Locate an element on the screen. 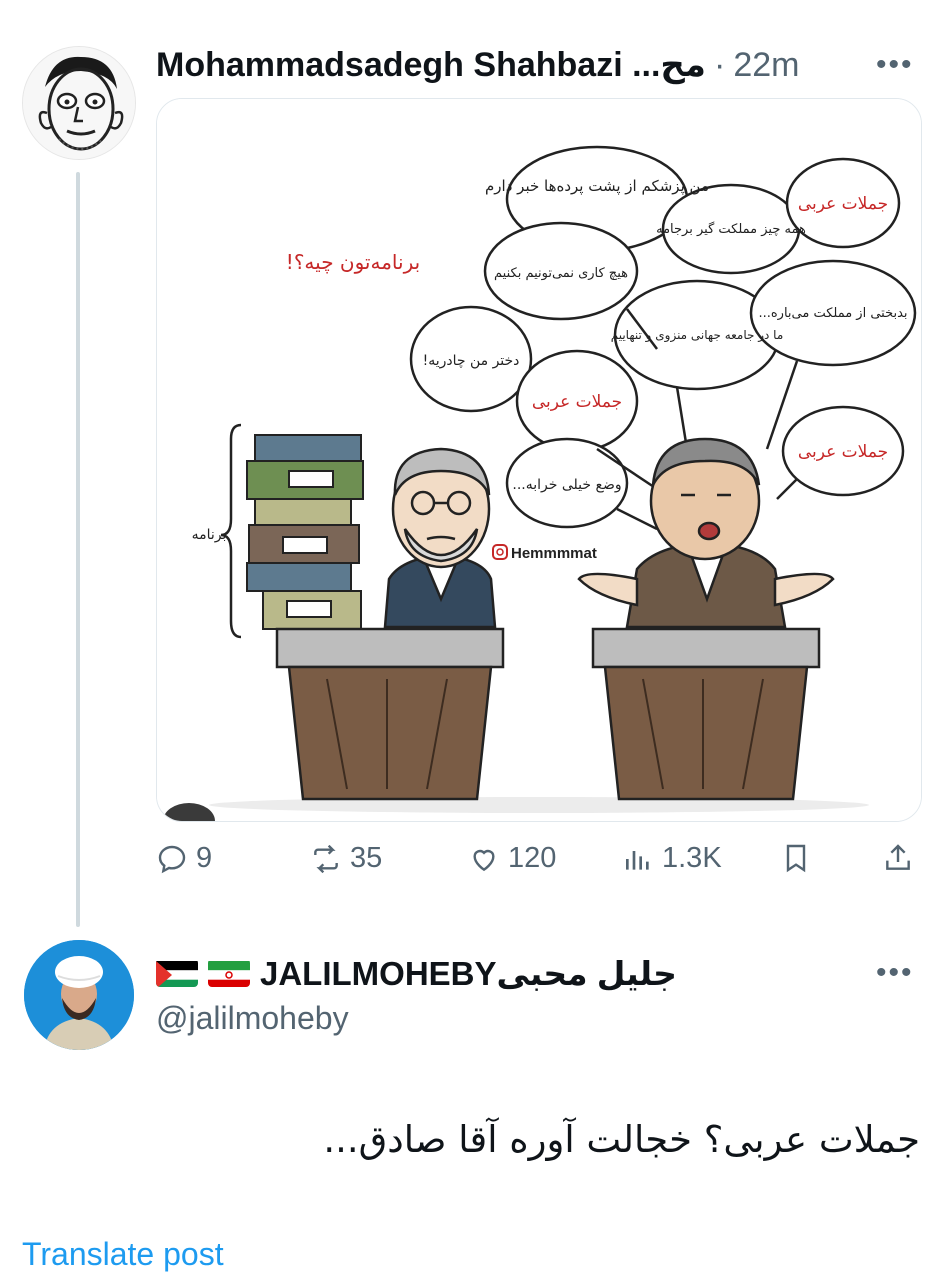 This screenshot has height=1280, width=944. bubble-text: دختر من چادریه! is located at coordinates (471, 361).